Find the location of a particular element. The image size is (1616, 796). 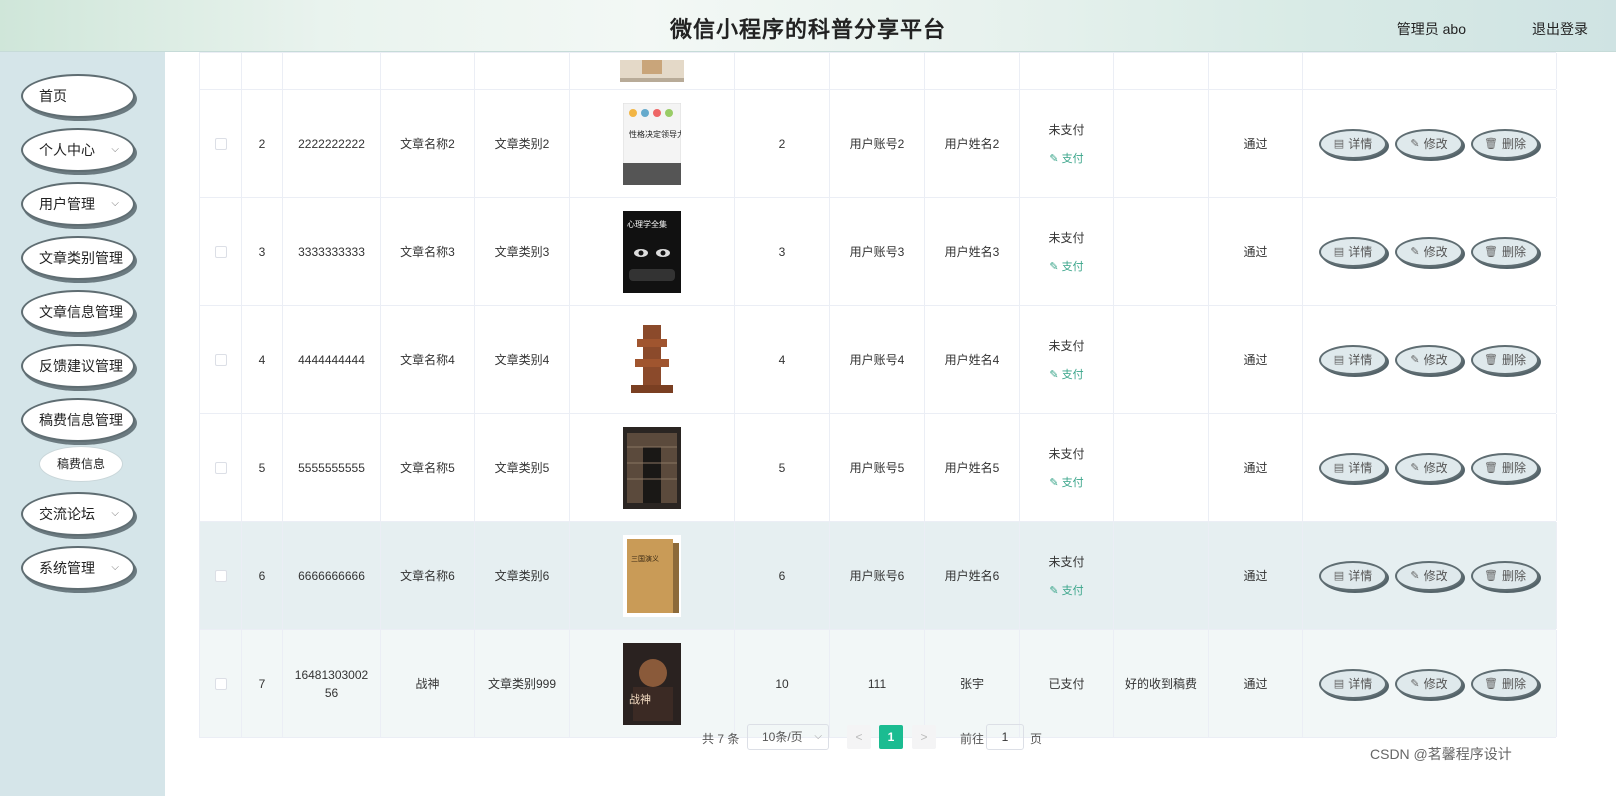

pay-icon: ✎ is located at coordinates (1055, 483).